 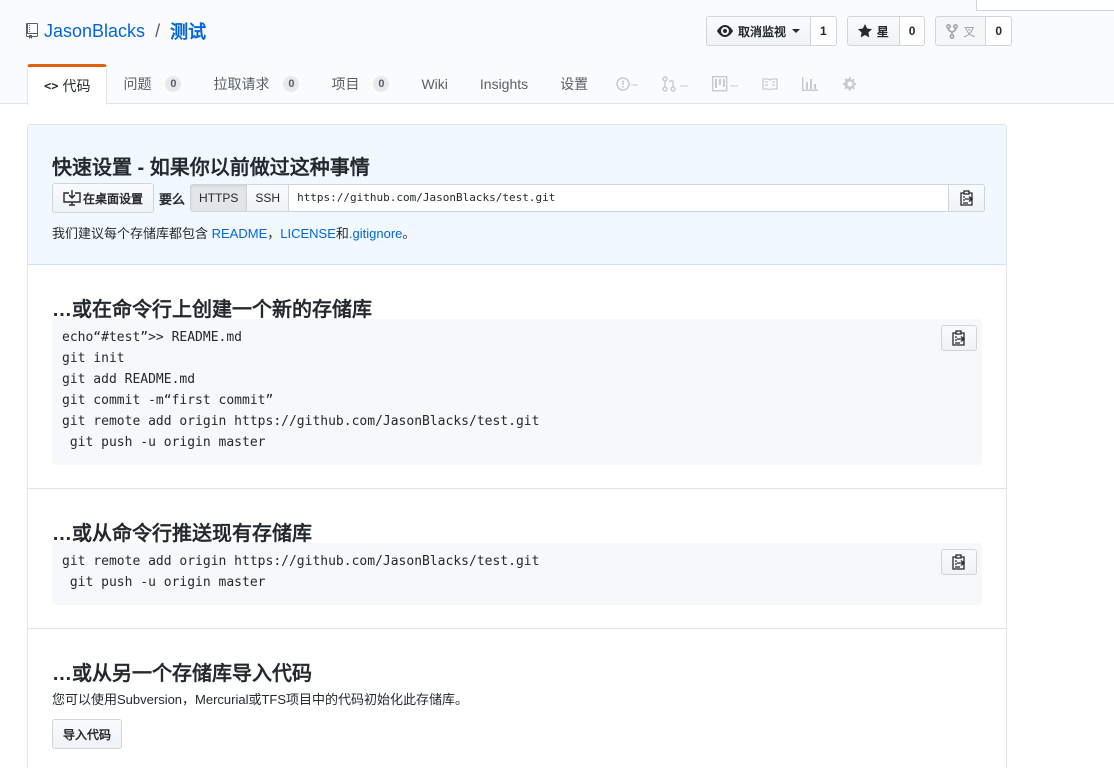 What do you see at coordinates (725, 31) in the screenshot?
I see `eye-icon` at bounding box center [725, 31].